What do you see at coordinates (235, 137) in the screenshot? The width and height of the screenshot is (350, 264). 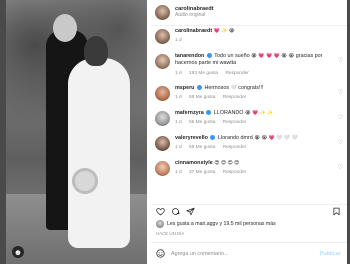 I see `comment-content: Llorando dmrd` at bounding box center [235, 137].